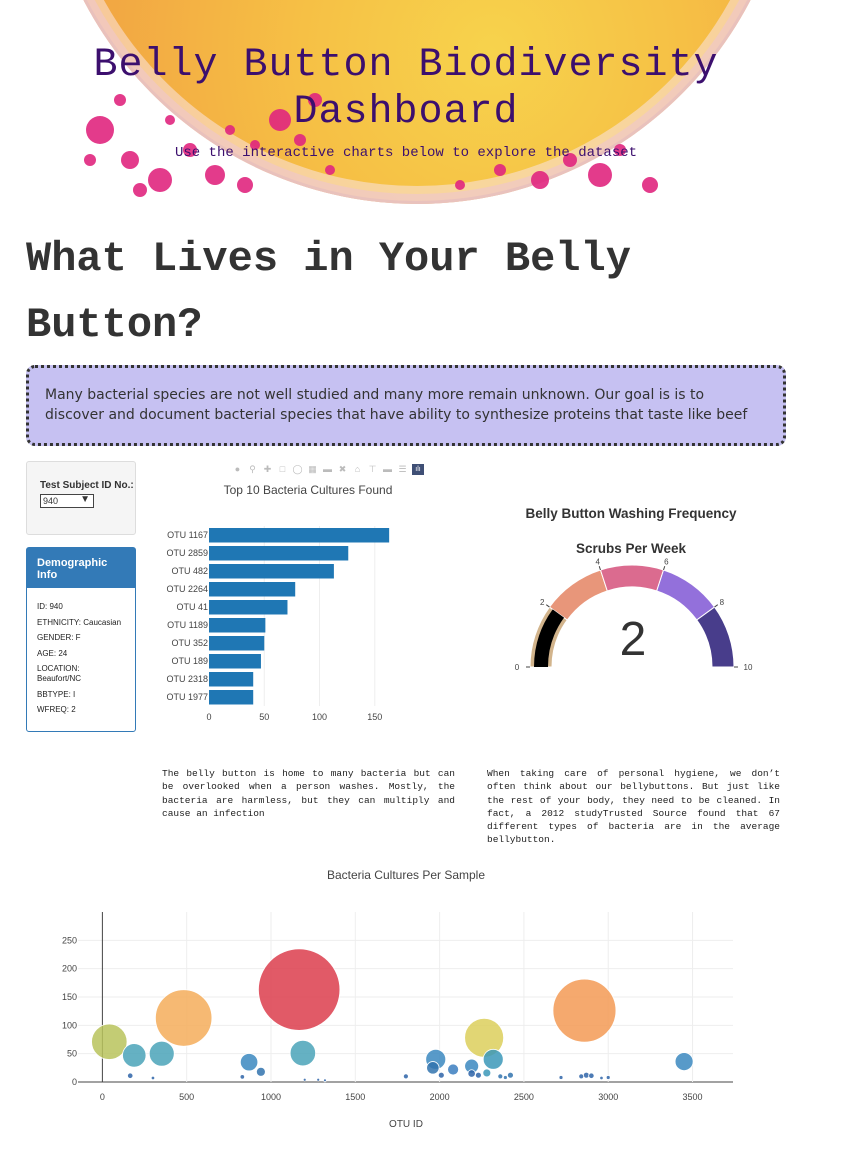 The width and height of the screenshot is (866, 1152). I want to click on bubble-x-tick-label: 2500, so click(524, 1097).